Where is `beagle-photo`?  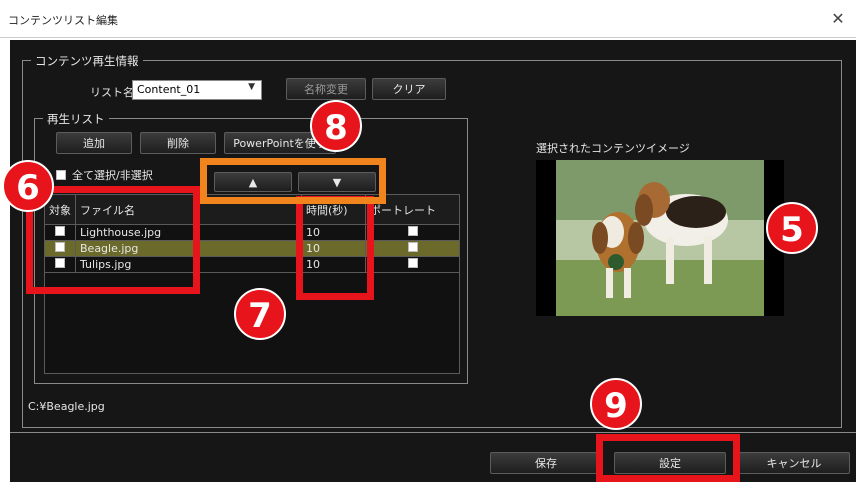
beagle-photo is located at coordinates (660, 238).